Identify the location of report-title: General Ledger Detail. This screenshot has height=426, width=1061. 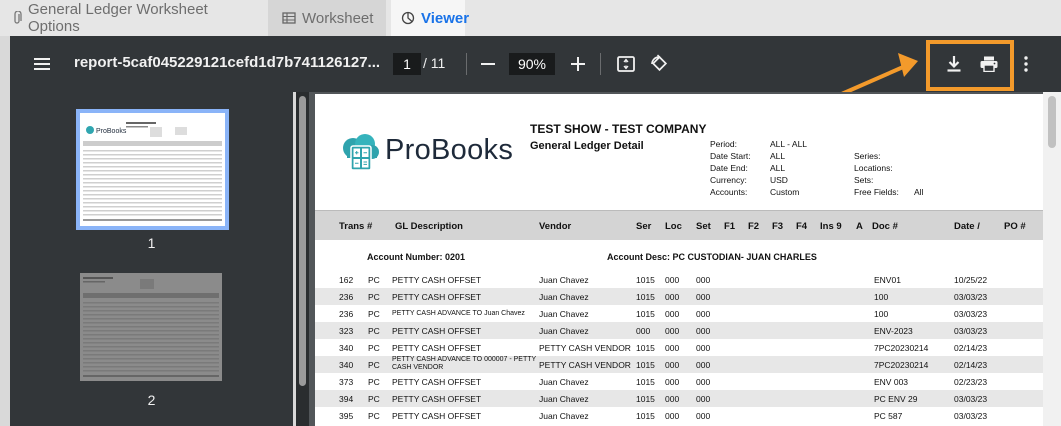
(587, 146).